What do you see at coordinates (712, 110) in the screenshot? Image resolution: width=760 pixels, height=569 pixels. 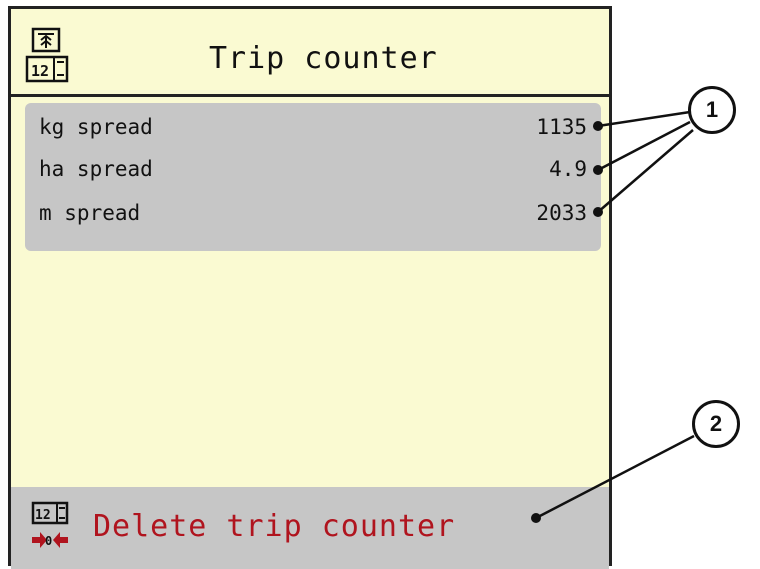 I see `callout-1: 1` at bounding box center [712, 110].